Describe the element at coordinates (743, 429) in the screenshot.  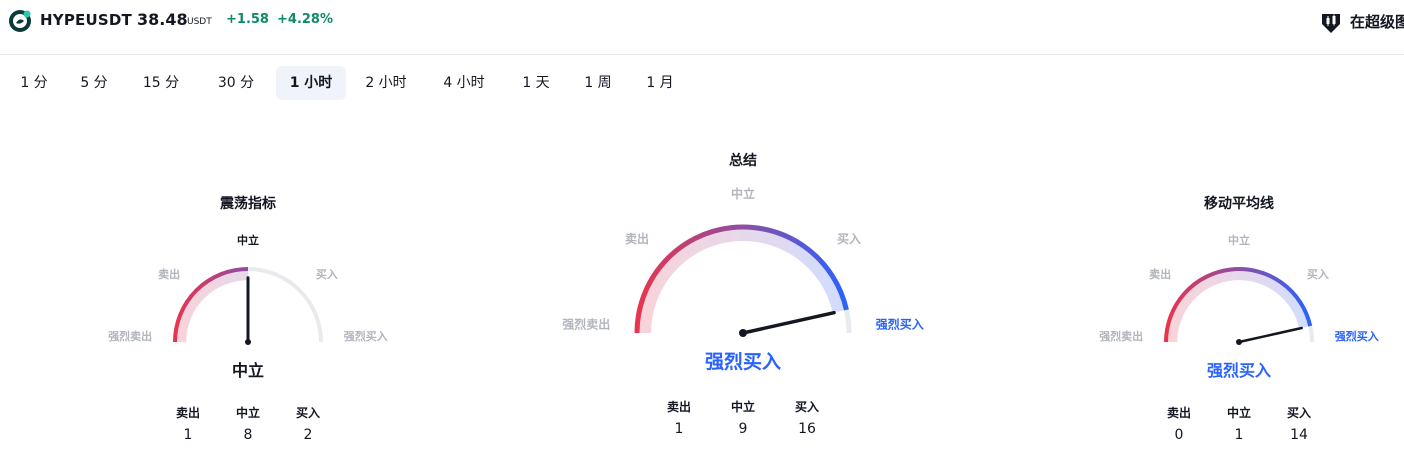
I see `count-value: 9` at that location.